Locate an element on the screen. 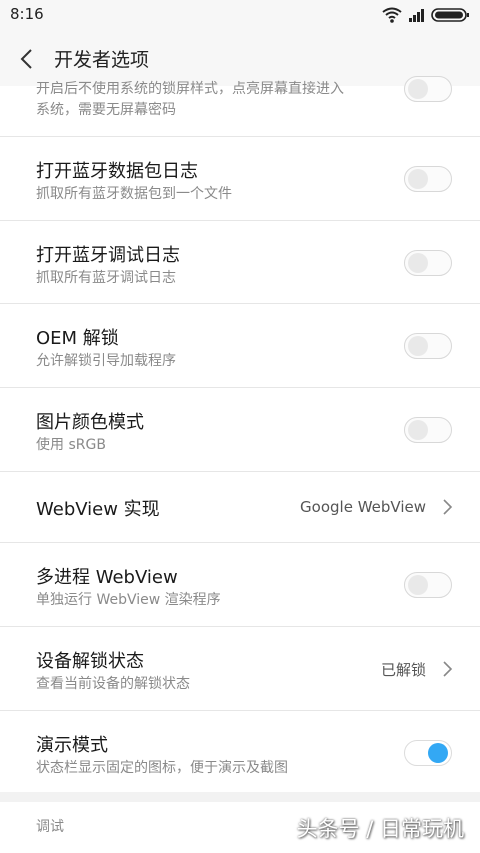  row-subtitle: 抓取所有蓝牙数据包到一个文件 is located at coordinates (134, 194).